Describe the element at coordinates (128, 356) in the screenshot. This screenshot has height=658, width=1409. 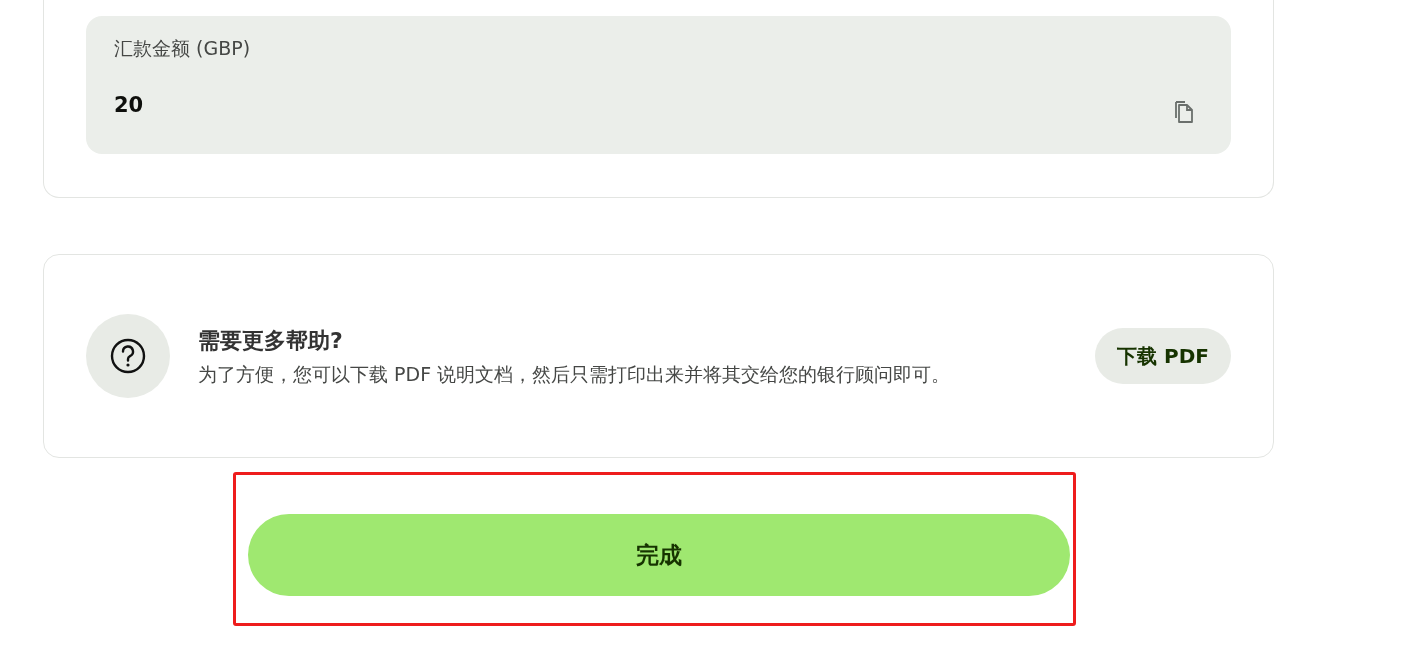
I see `help-icon` at that location.